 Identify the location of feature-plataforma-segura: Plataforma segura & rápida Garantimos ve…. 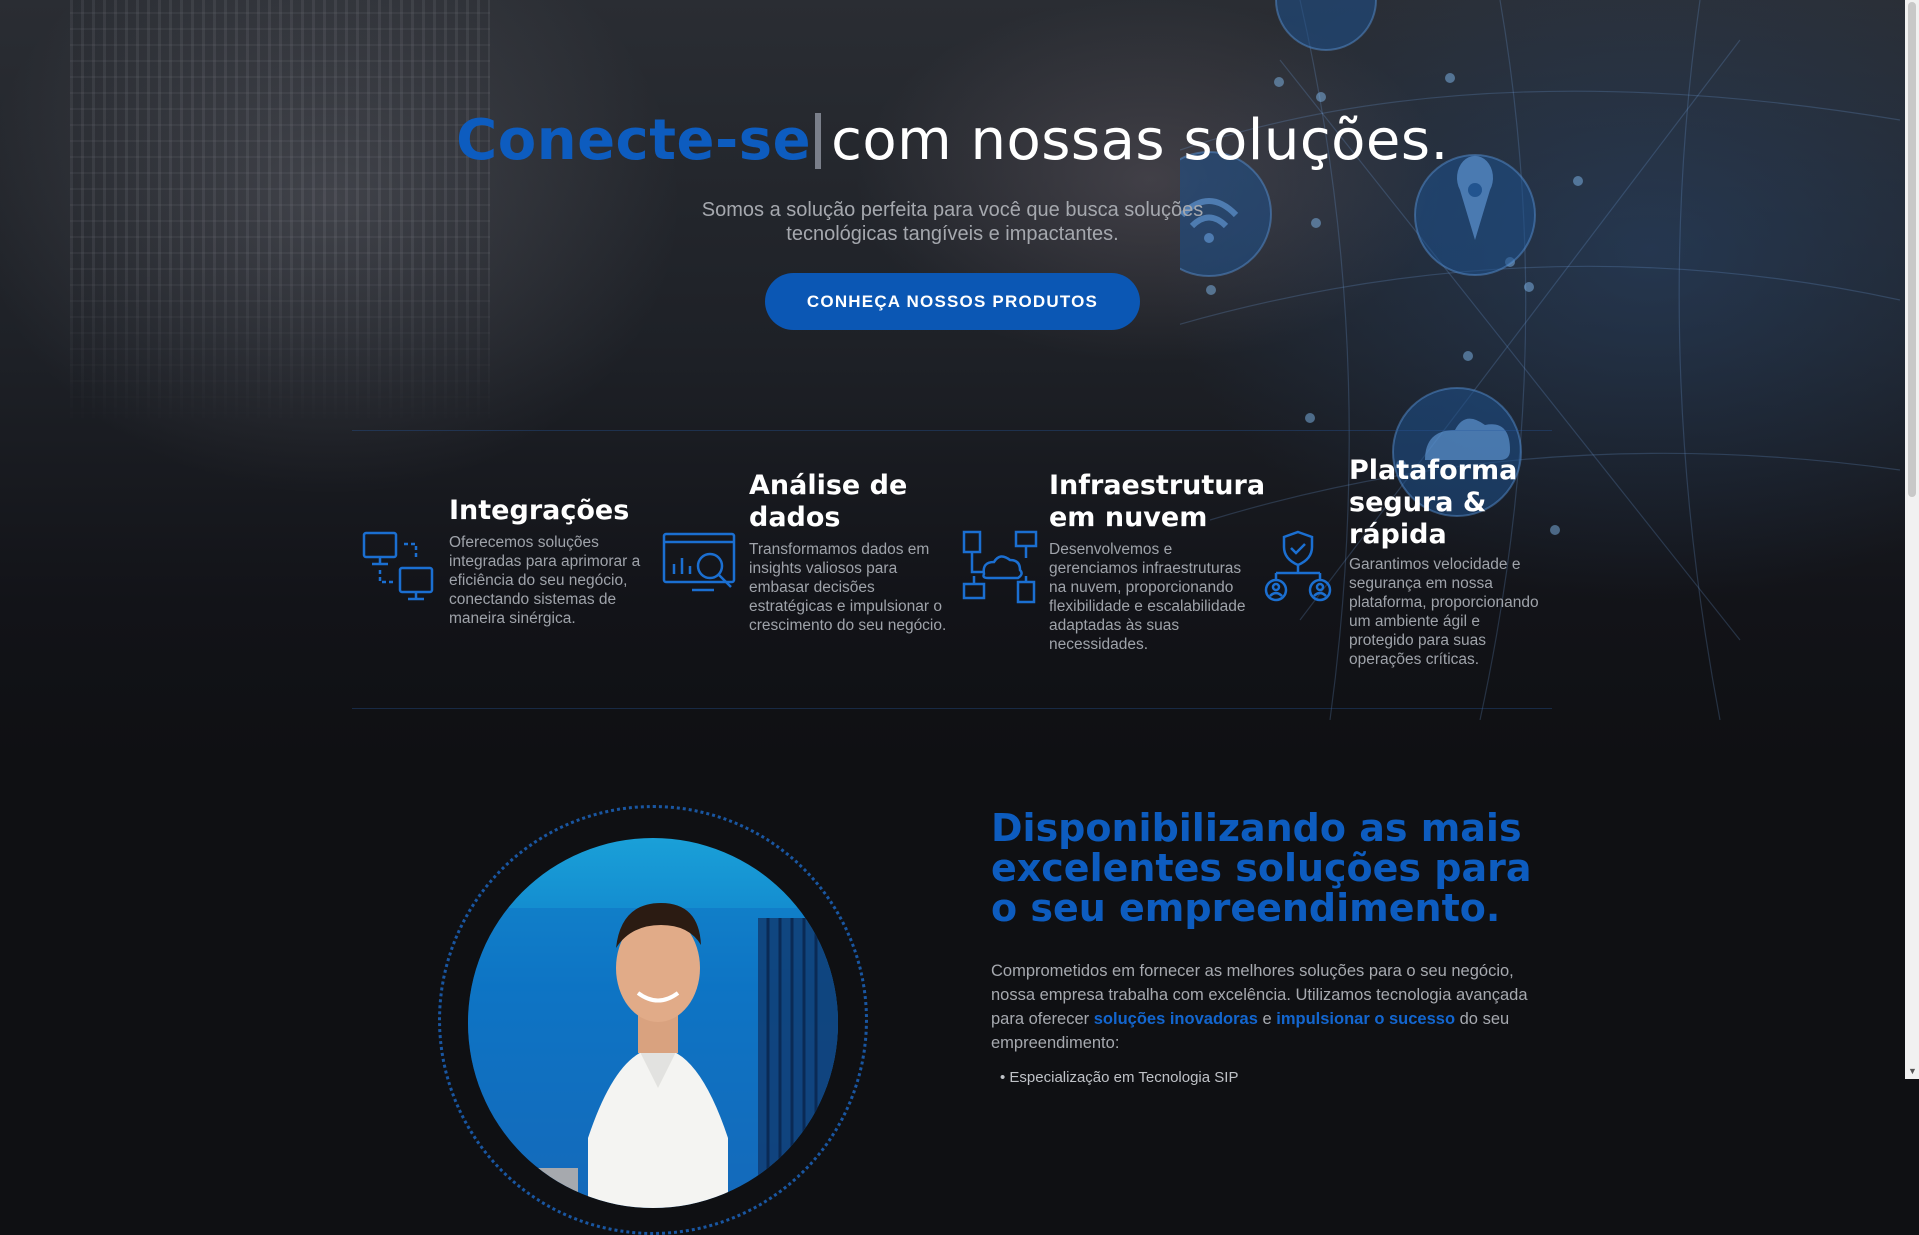
(1412, 577).